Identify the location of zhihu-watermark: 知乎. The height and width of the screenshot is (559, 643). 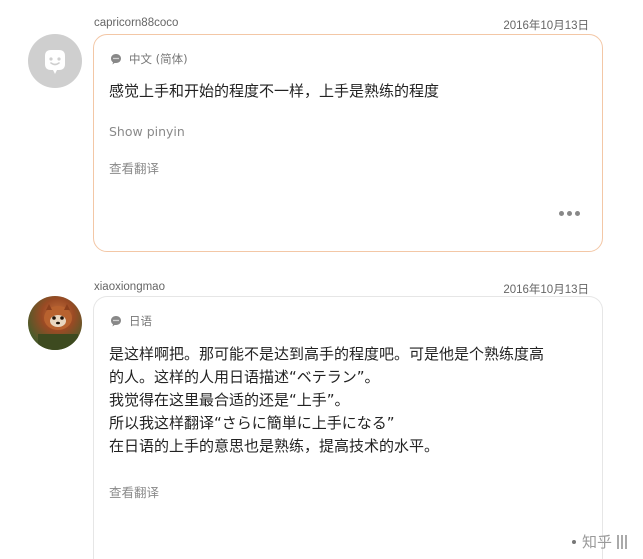
(599, 541).